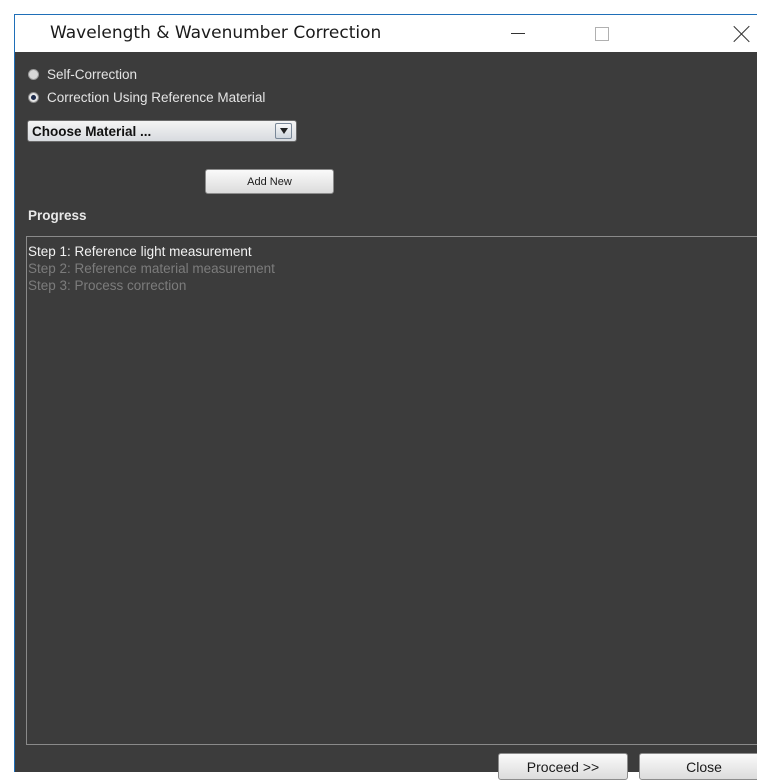  I want to click on window-close-button, so click(738, 33).